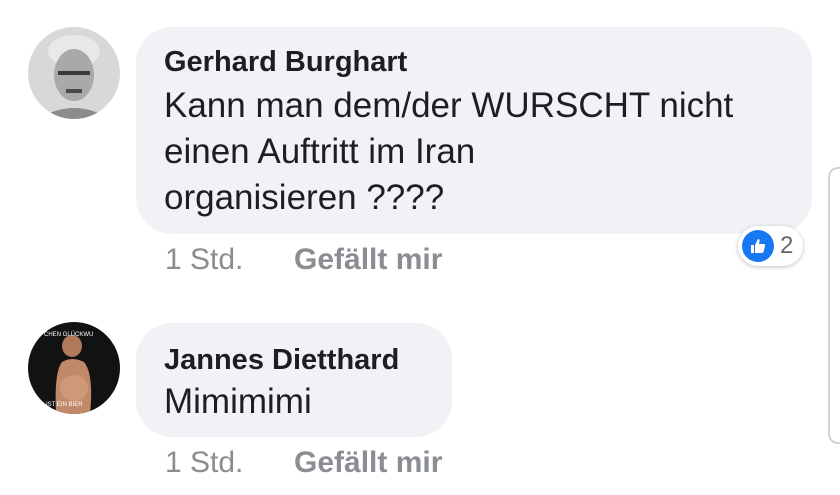  Describe the element at coordinates (285, 62) in the screenshot. I see `comment-author: Gerhard Burghart` at that location.